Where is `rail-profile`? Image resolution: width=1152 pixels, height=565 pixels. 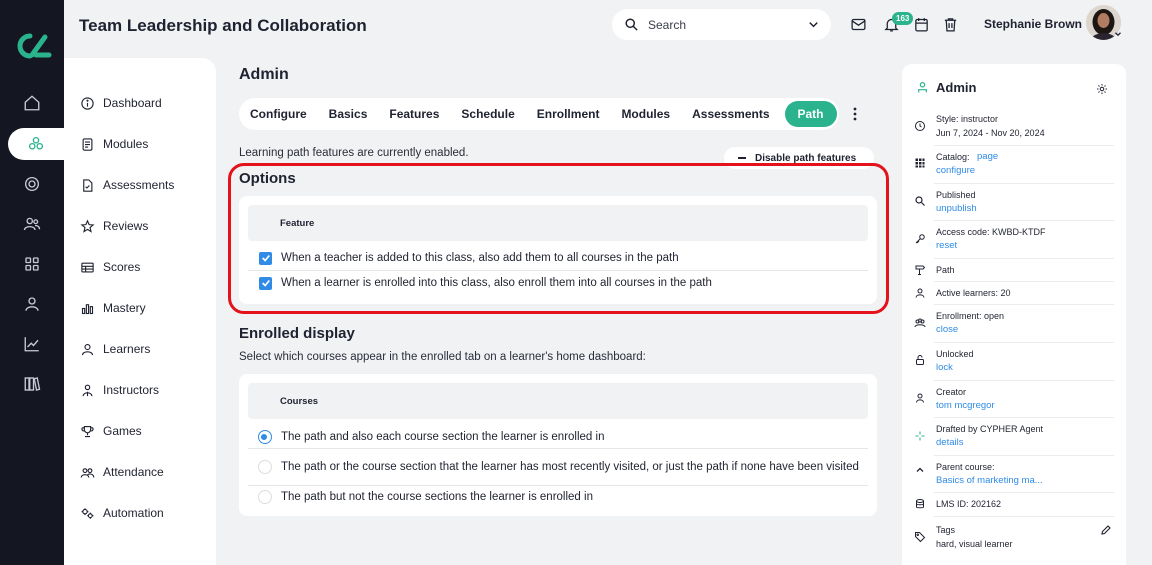 rail-profile is located at coordinates (32, 304).